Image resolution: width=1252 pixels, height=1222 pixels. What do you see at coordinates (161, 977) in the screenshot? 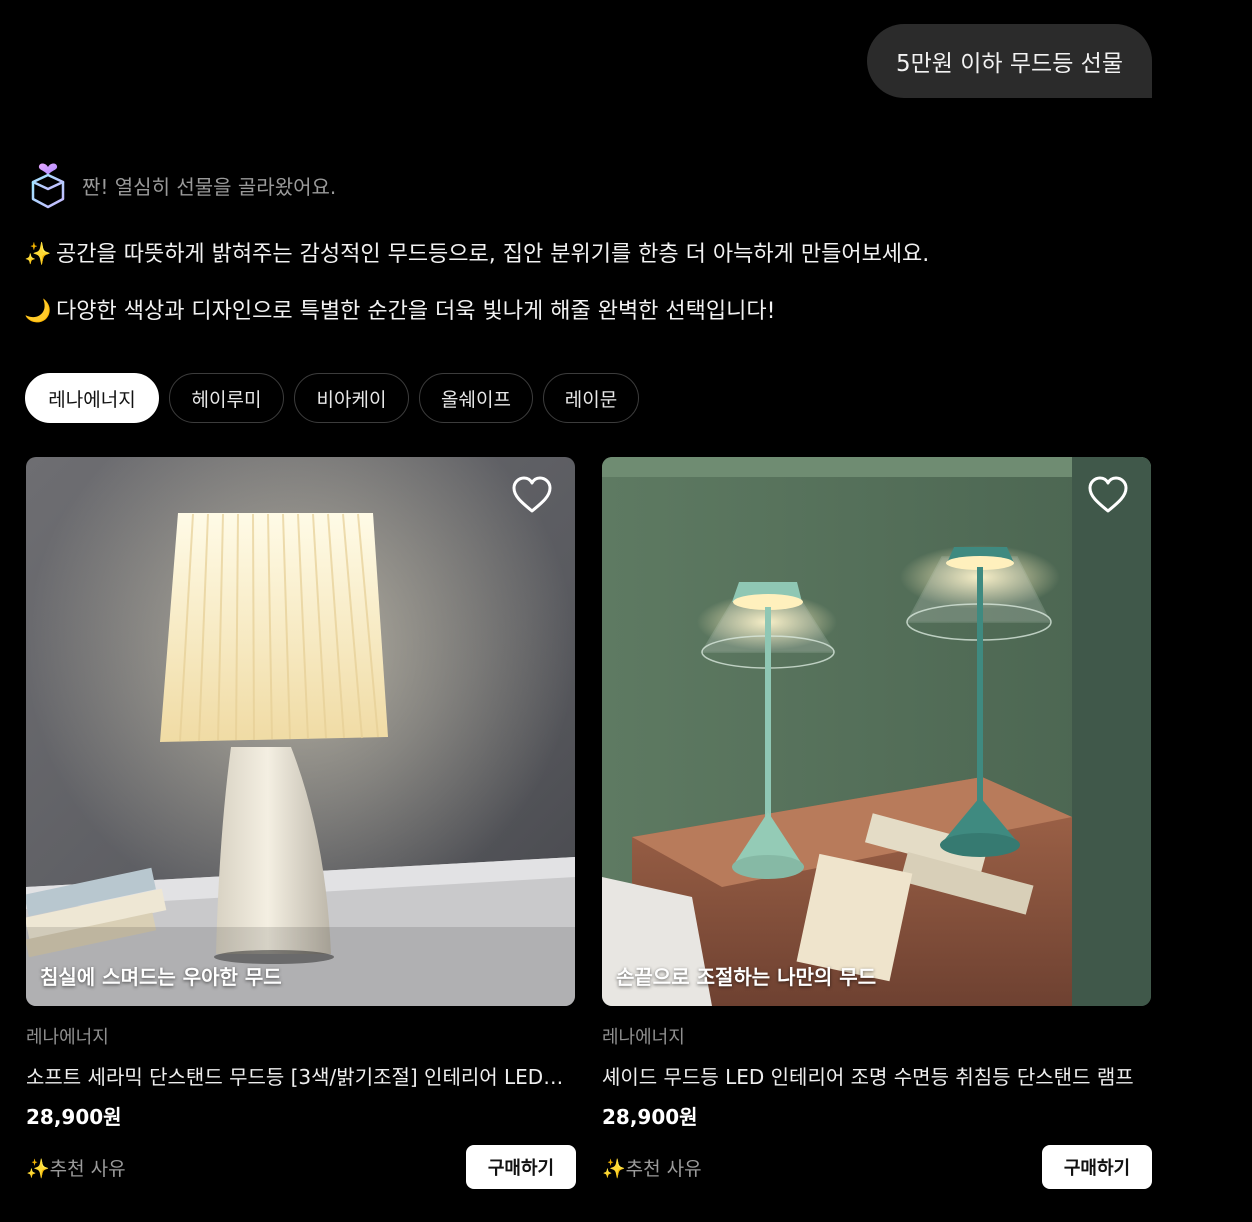
I see `product-caption: 침실에 스며드는 우아한 무드` at bounding box center [161, 977].